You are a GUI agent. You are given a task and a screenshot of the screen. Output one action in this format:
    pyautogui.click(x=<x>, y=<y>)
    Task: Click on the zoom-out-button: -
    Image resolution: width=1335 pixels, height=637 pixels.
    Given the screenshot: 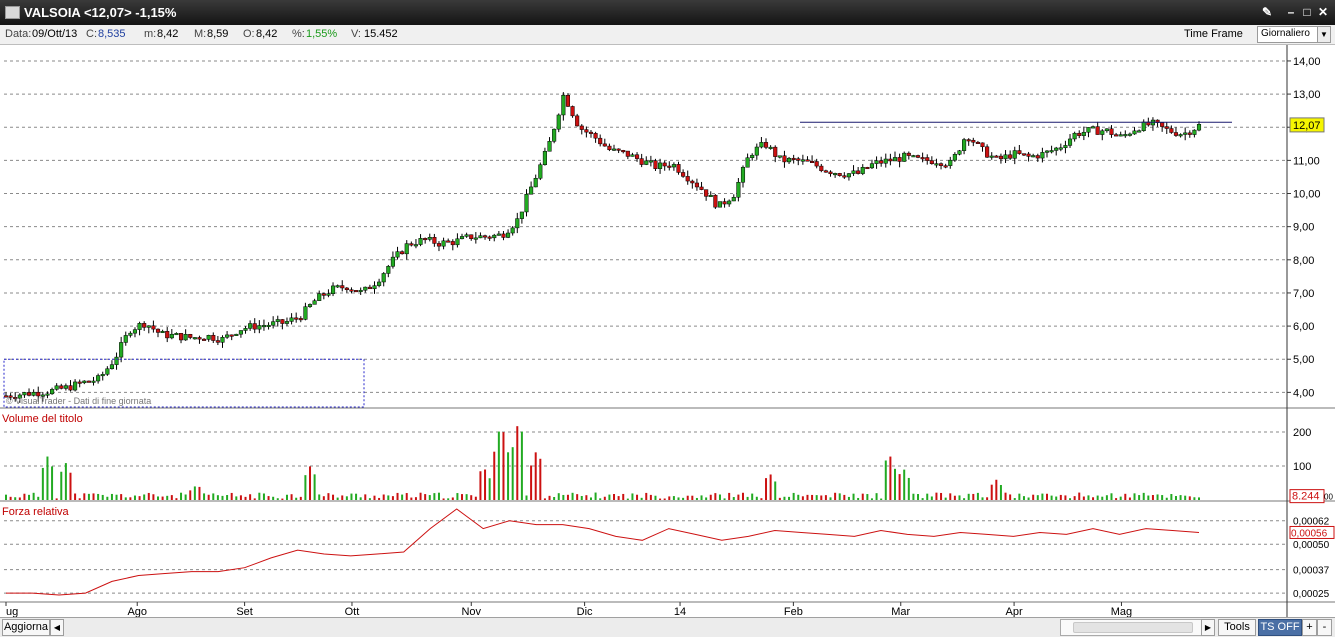 What is the action you would take?
    pyautogui.click(x=1324, y=627)
    